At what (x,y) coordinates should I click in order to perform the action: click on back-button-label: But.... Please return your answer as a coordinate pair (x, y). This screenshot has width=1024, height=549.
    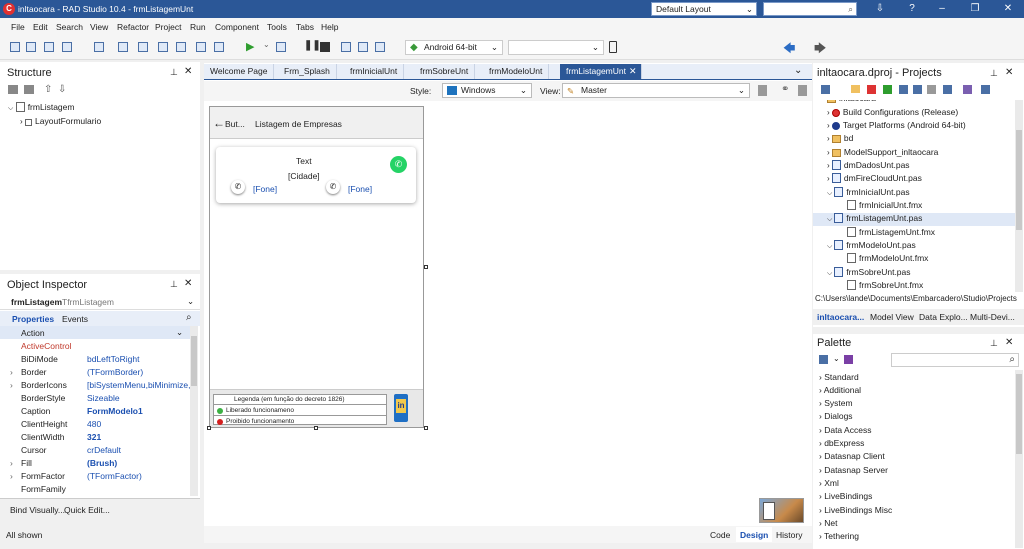
    Looking at the image, I should click on (235, 124).